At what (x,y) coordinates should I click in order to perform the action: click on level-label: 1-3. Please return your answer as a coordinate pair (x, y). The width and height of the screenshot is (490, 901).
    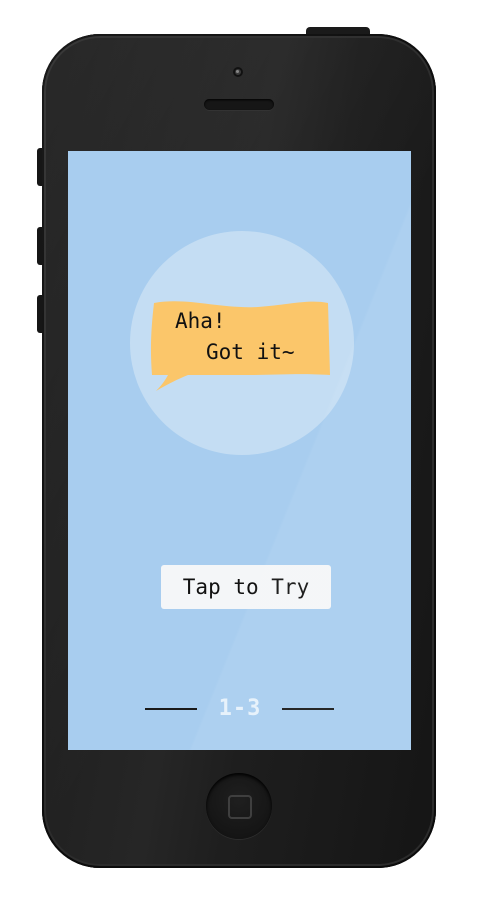
    Looking at the image, I should click on (240, 708).